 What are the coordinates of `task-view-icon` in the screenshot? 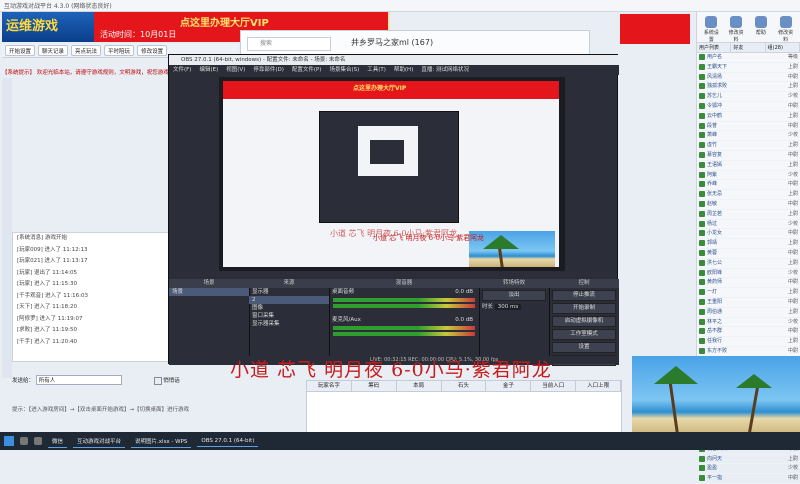 It's located at (38, 441).